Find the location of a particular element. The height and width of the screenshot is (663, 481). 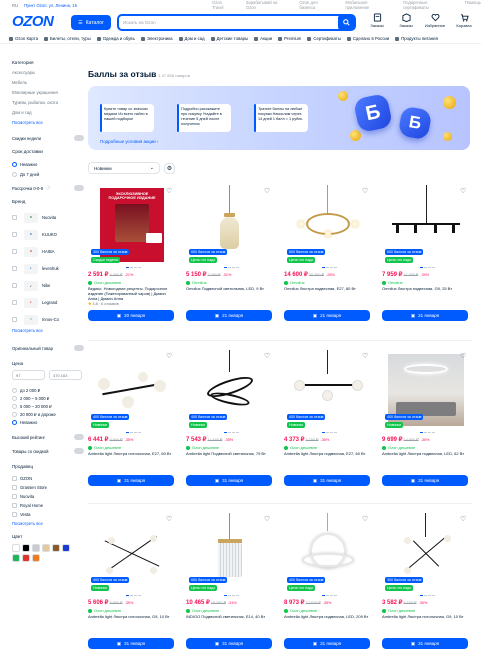

brand-option: K KUUKO is located at coordinates (48, 234).